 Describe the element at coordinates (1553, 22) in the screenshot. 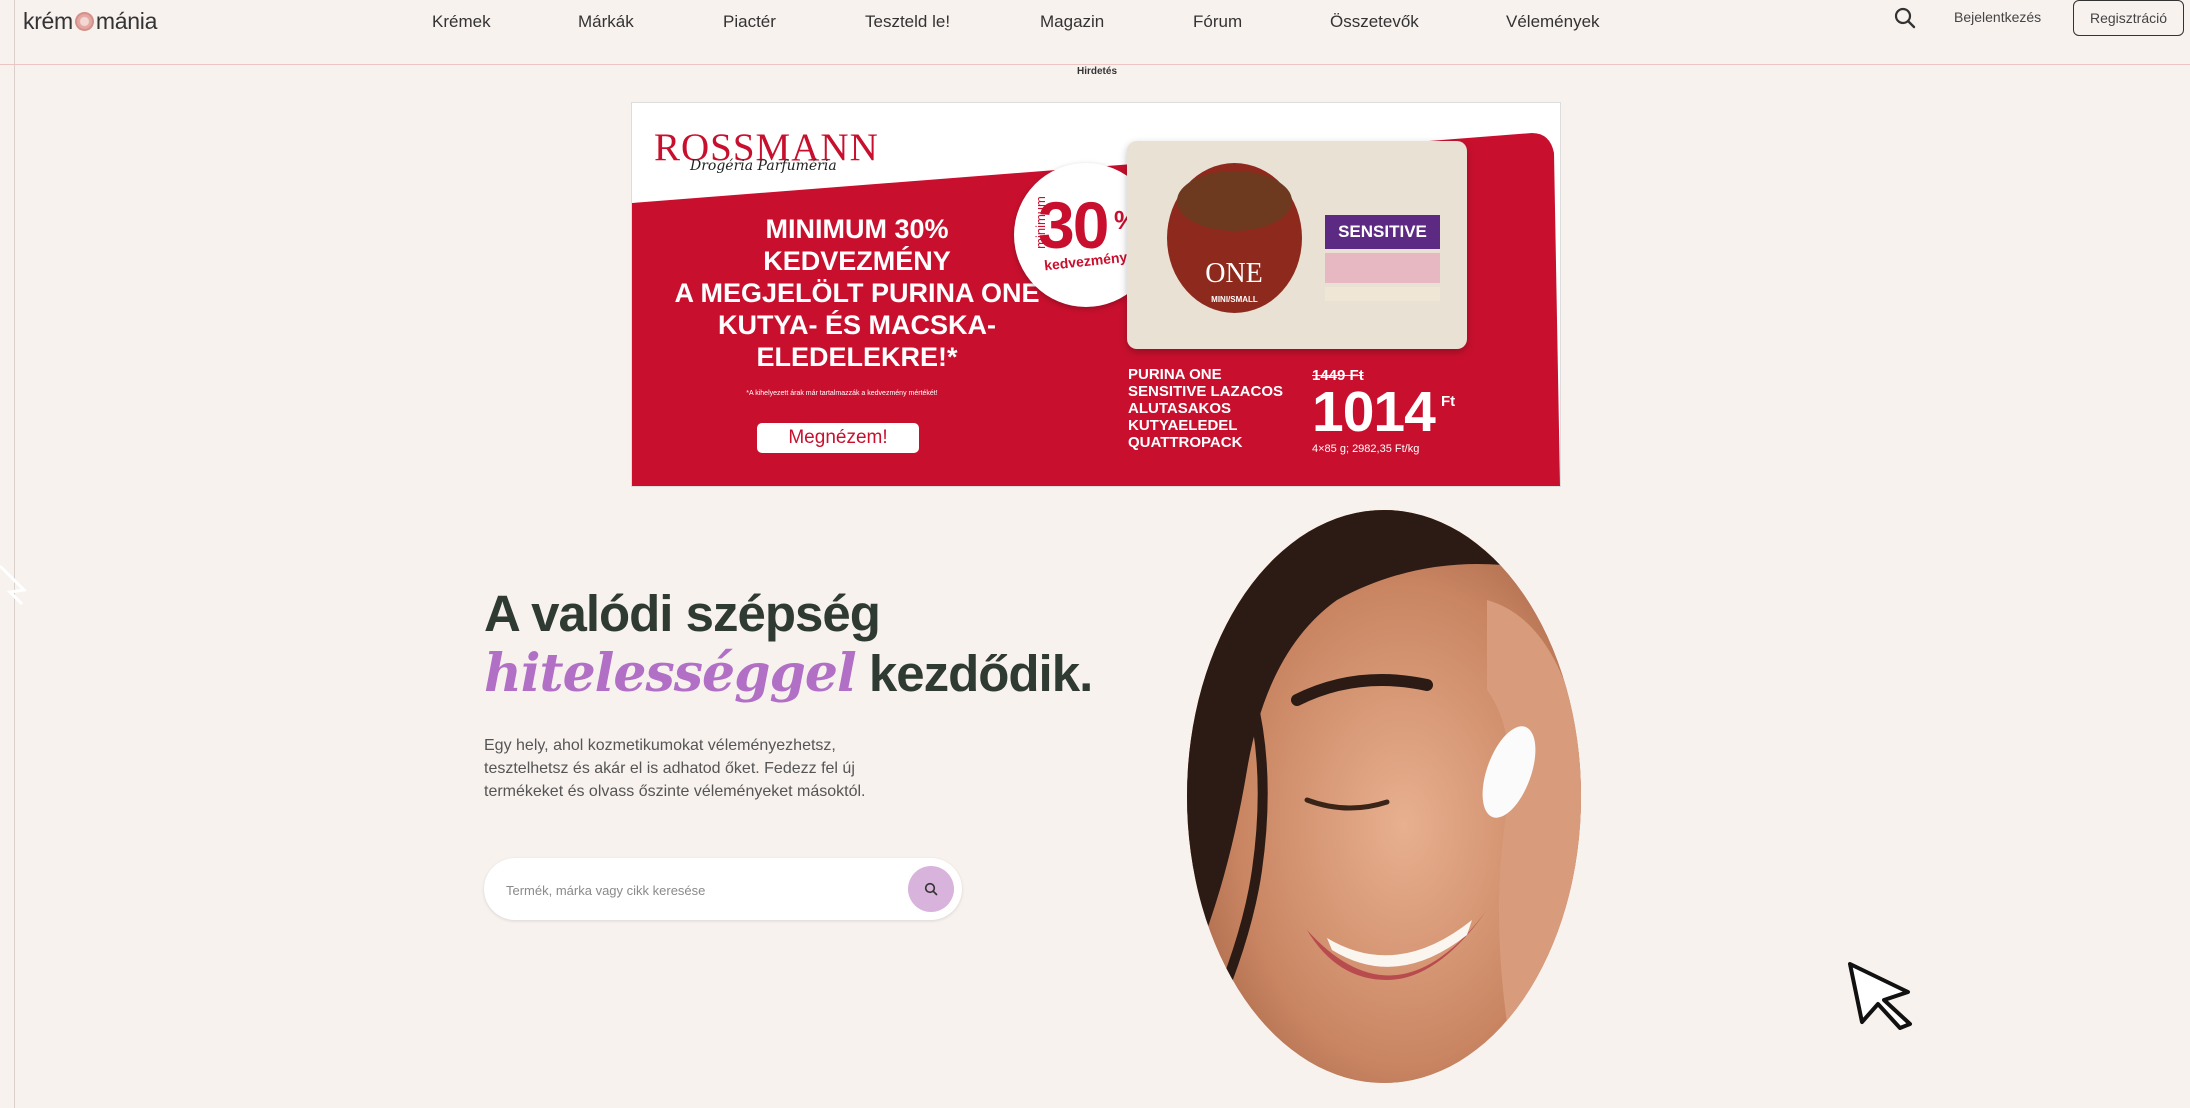

I see `nav-item-velemenyek: Vélemények` at that location.